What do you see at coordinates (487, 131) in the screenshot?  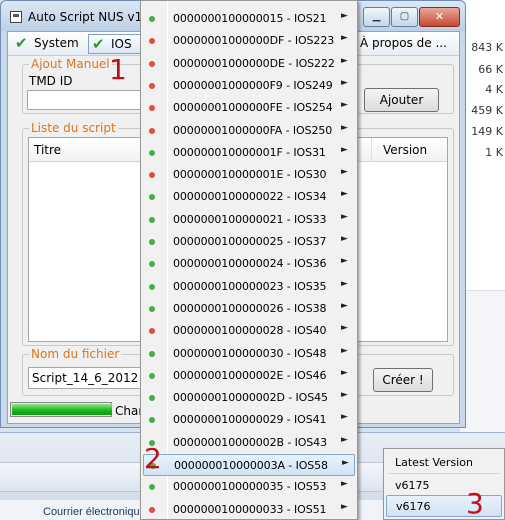 I see `background-size-text: 149 K` at bounding box center [487, 131].